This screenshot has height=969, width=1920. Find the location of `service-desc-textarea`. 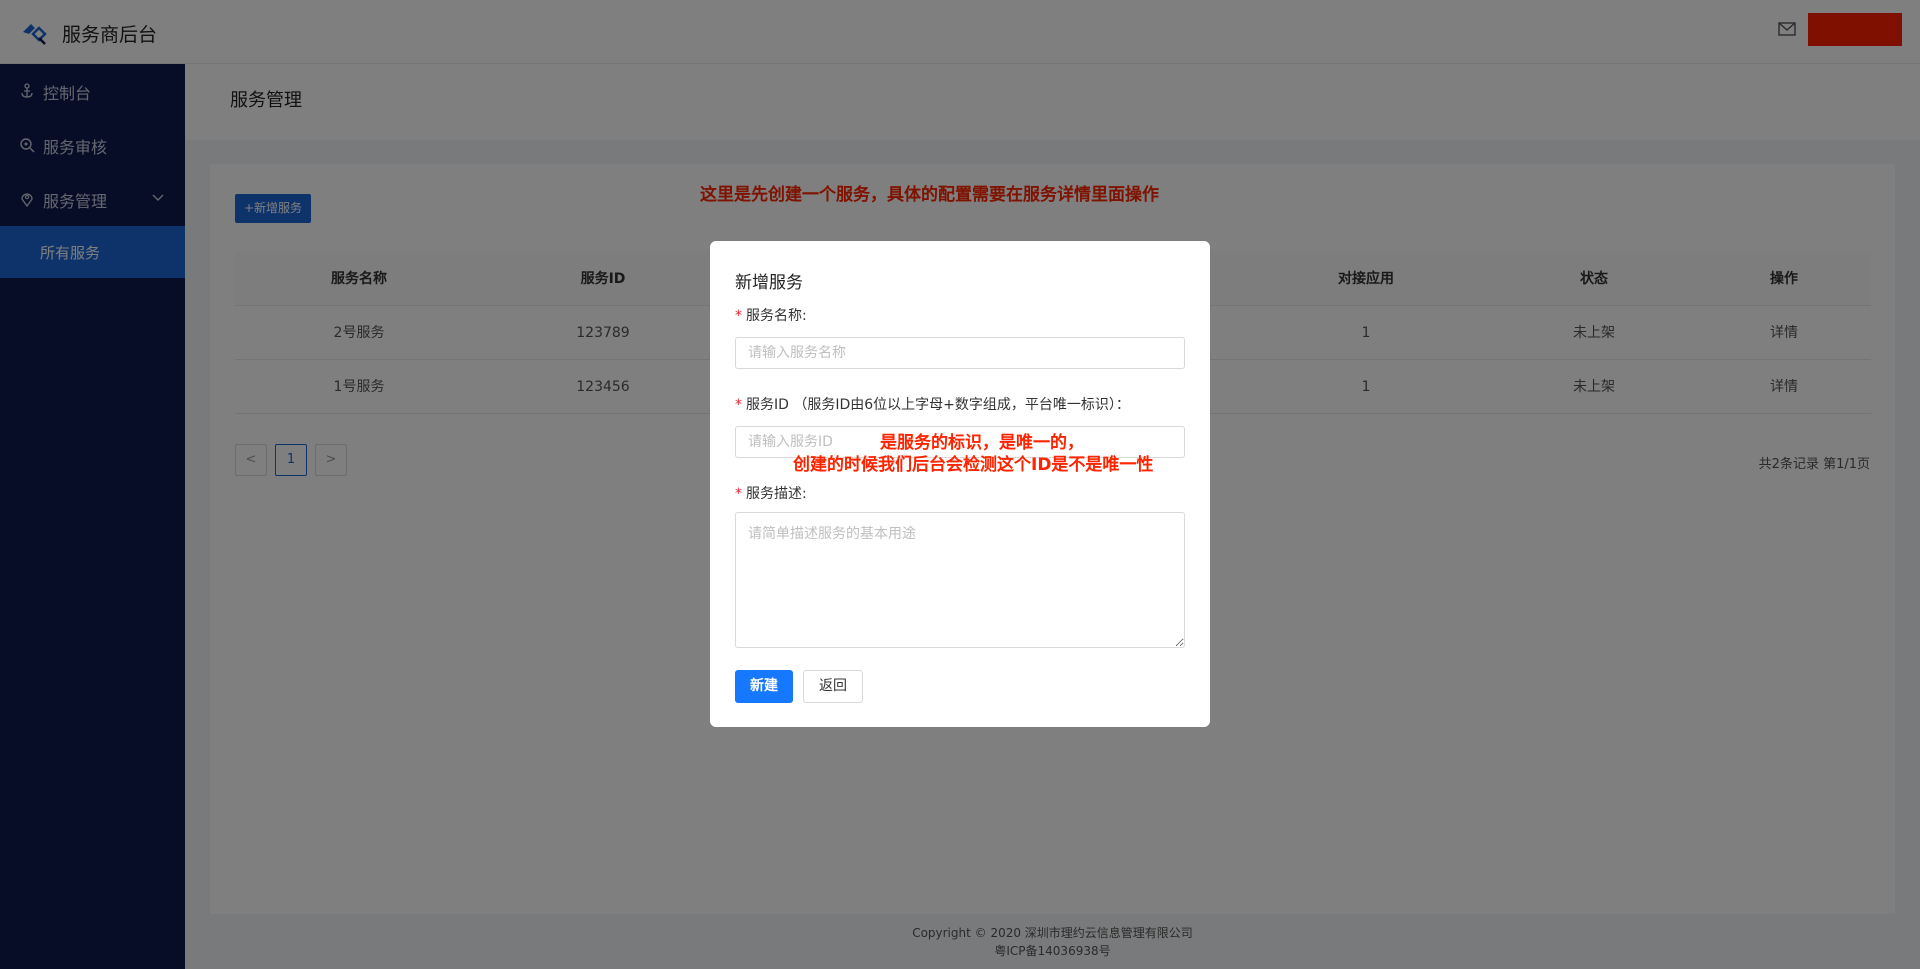

service-desc-textarea is located at coordinates (960, 580).